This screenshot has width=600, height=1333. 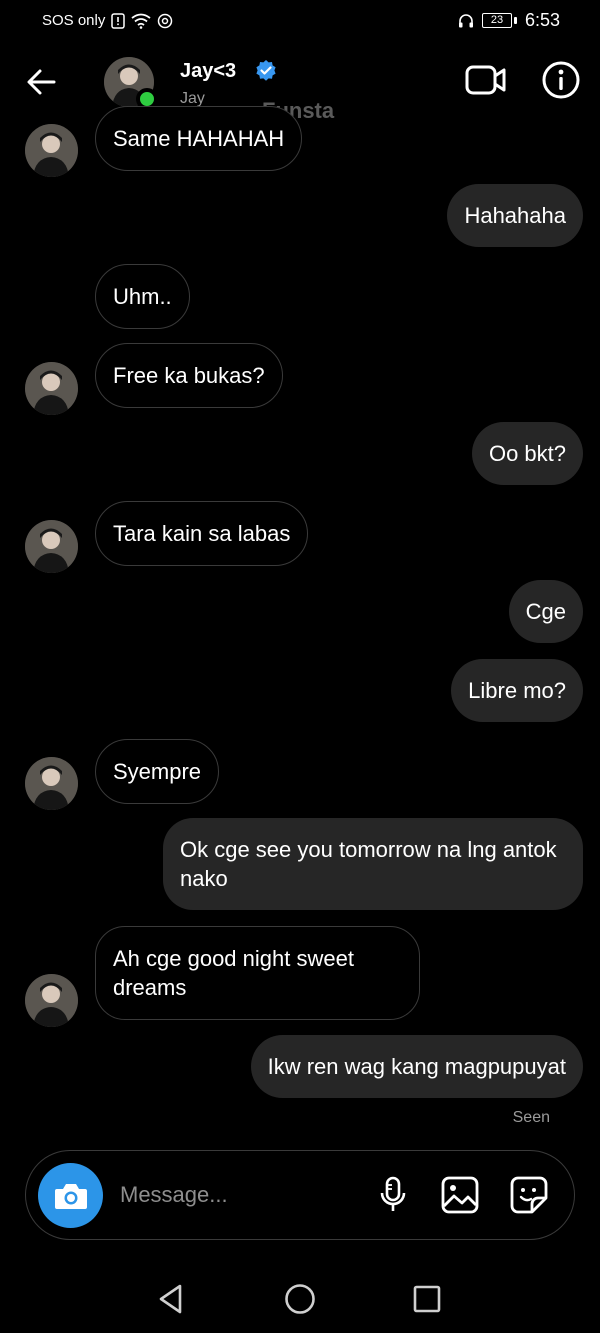 I want to click on microphone-button, so click(x=393, y=1195).